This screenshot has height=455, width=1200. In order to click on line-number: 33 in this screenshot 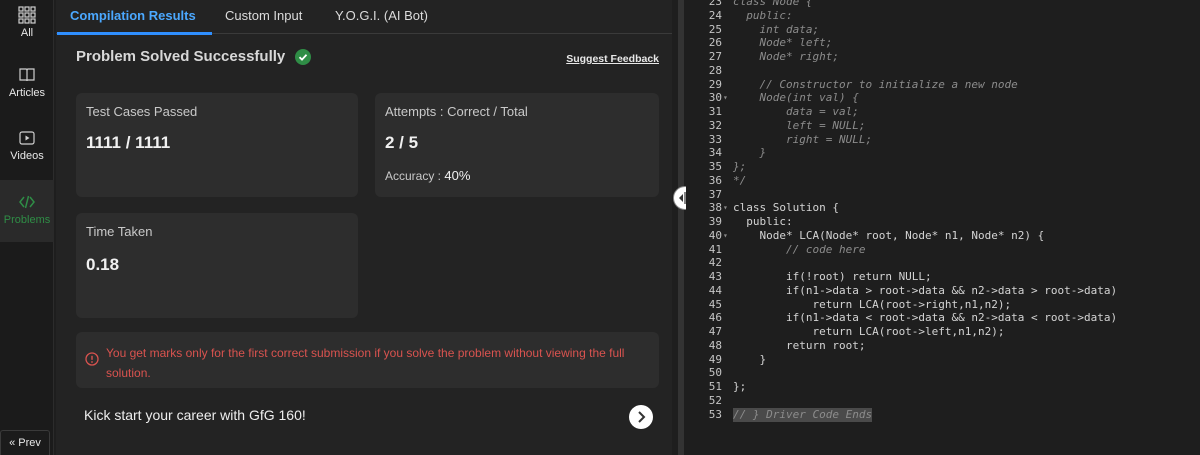, I will do `click(715, 139)`.